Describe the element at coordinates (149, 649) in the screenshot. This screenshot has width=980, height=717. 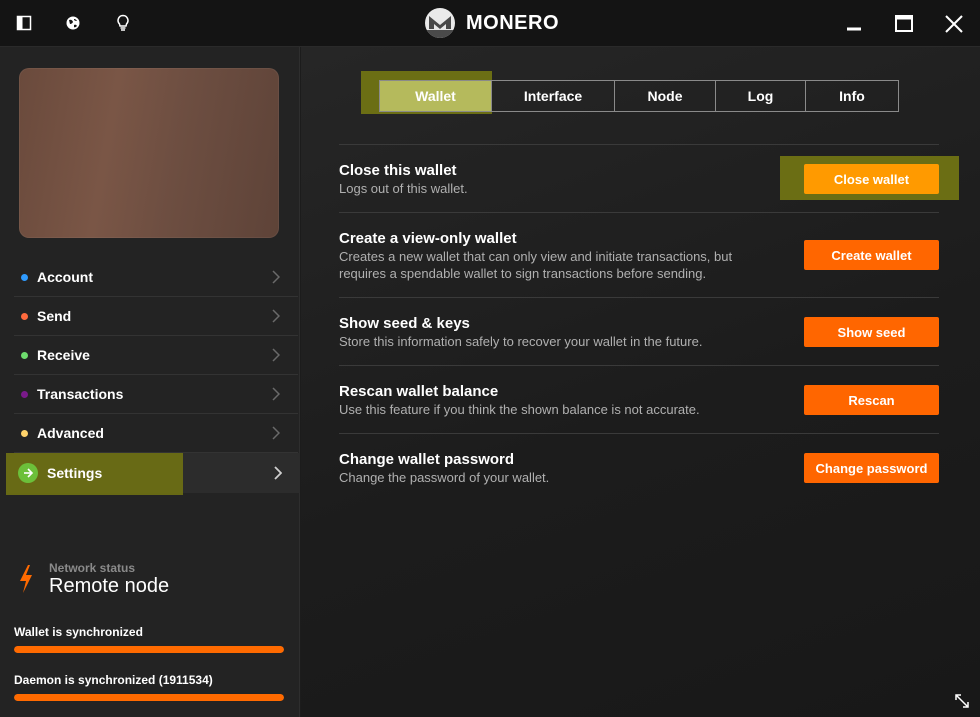
I see `wallet-sync-progress` at that location.